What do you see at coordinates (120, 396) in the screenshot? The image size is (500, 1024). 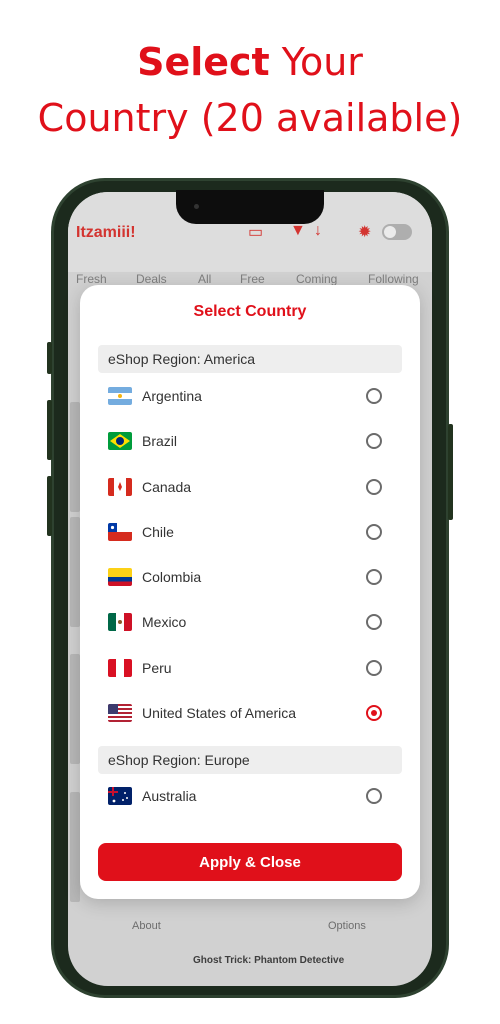 I see `argentina-flag-icon` at bounding box center [120, 396].